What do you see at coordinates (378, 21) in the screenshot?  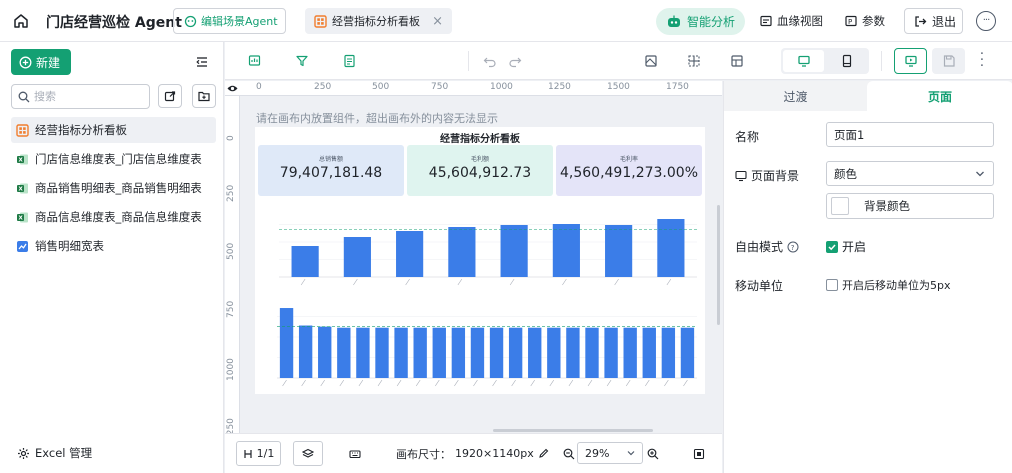 I see `tab-dashboard: 经营指标分析看板 ×` at bounding box center [378, 21].